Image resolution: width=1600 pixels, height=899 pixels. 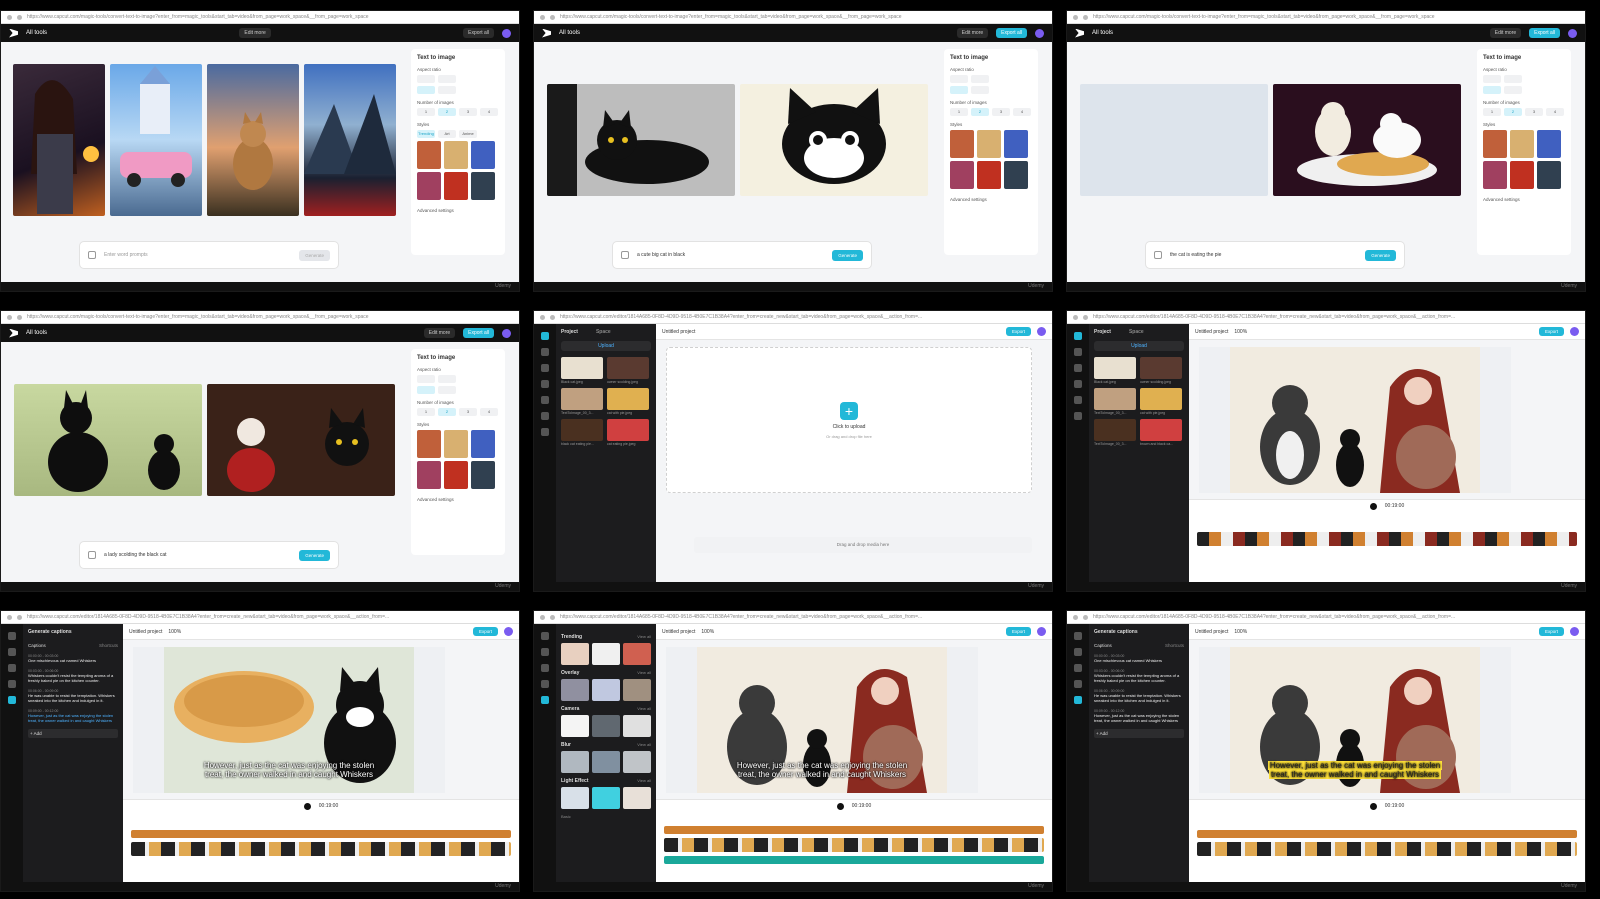 I want to click on count-2: 2, so click(x=980, y=112).